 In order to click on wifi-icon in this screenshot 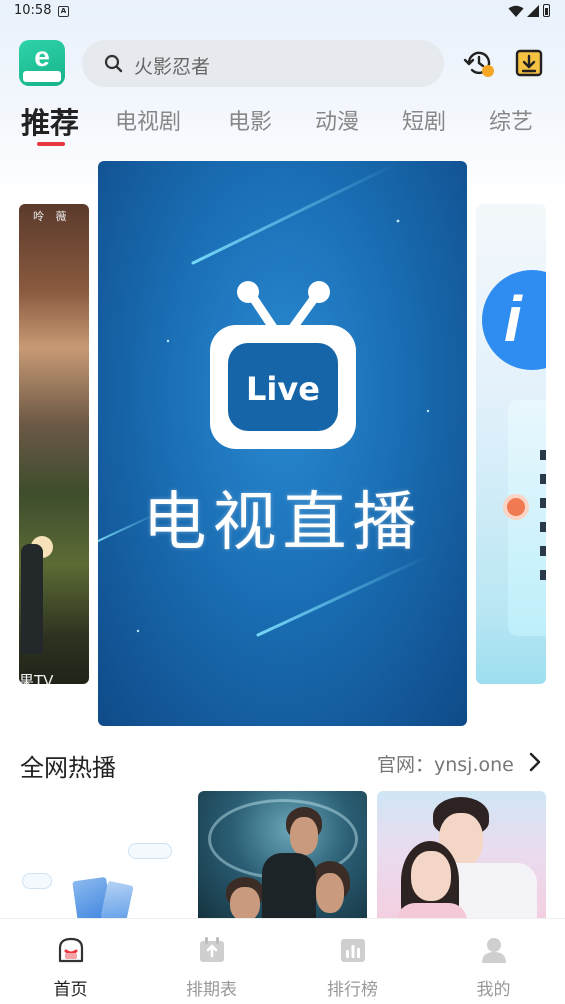, I will do `click(516, 11)`.